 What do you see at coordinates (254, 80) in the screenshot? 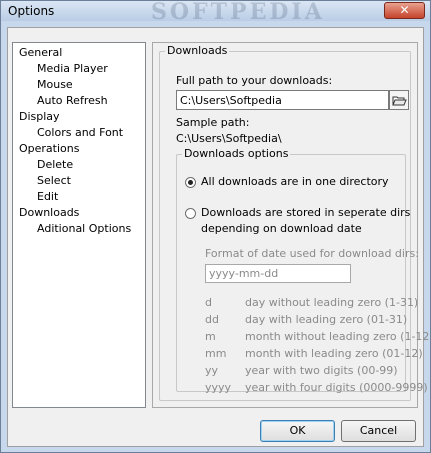
I see `path-label: Full path to your downloads:` at bounding box center [254, 80].